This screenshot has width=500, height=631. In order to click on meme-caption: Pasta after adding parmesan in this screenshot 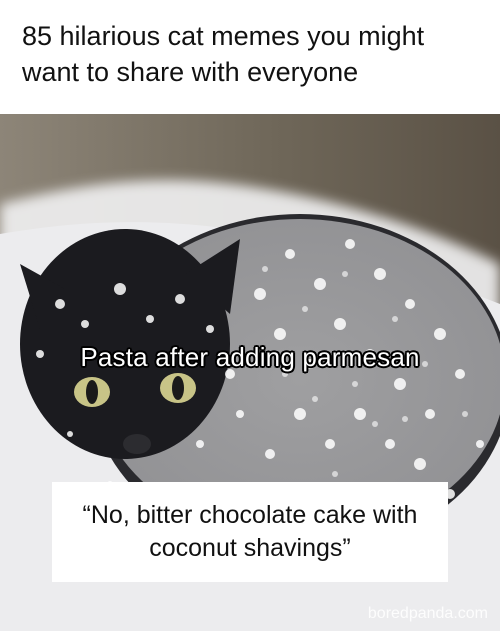, I will do `click(250, 357)`.